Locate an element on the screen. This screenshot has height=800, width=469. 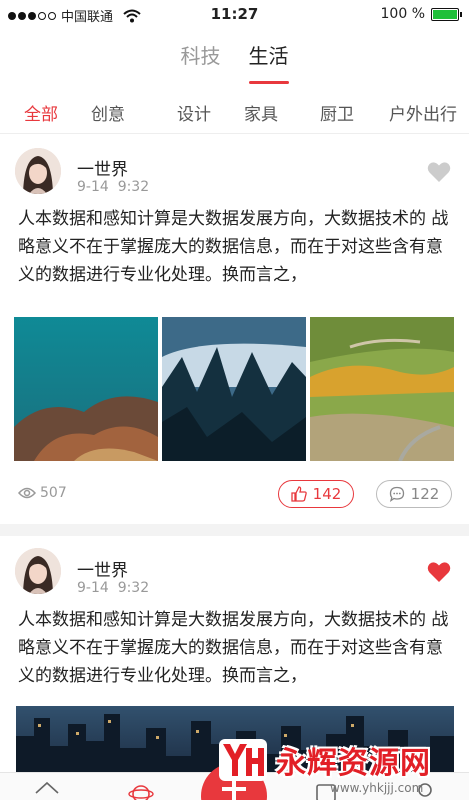
status-bar: 中国联通 11:27 100 % is located at coordinates (234, 15).